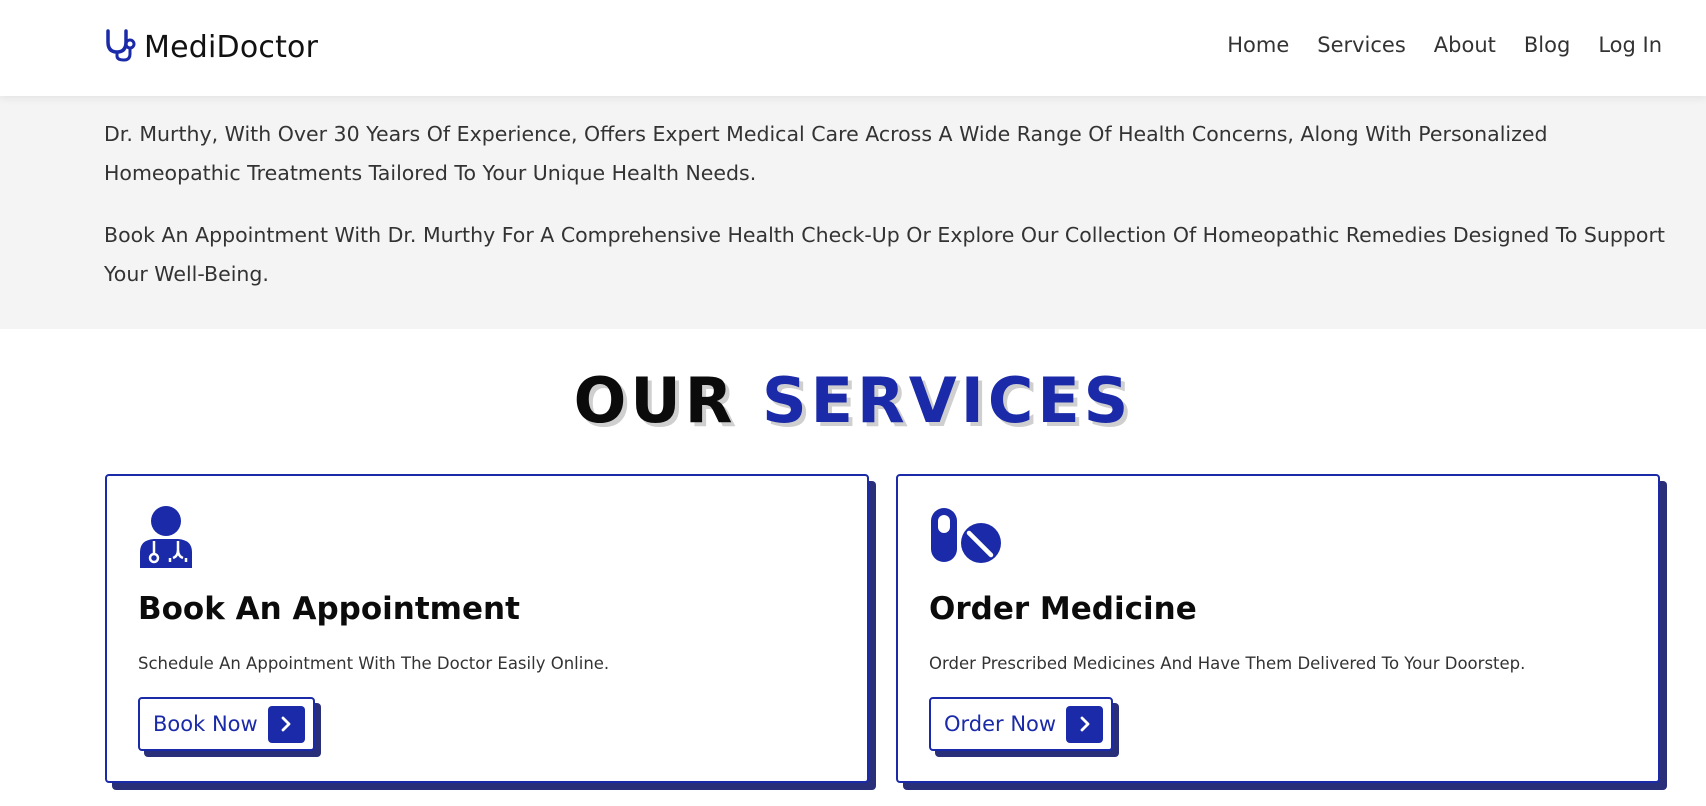 This screenshot has height=806, width=1706. Describe the element at coordinates (1361, 45) in the screenshot. I see `nav-services: Services` at that location.